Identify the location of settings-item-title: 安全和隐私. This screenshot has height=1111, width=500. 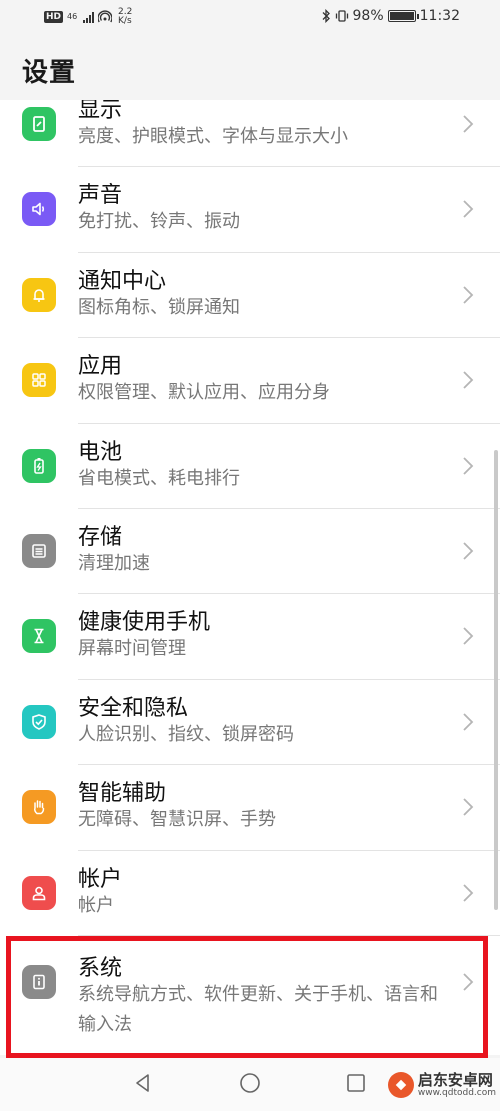
(133, 708).